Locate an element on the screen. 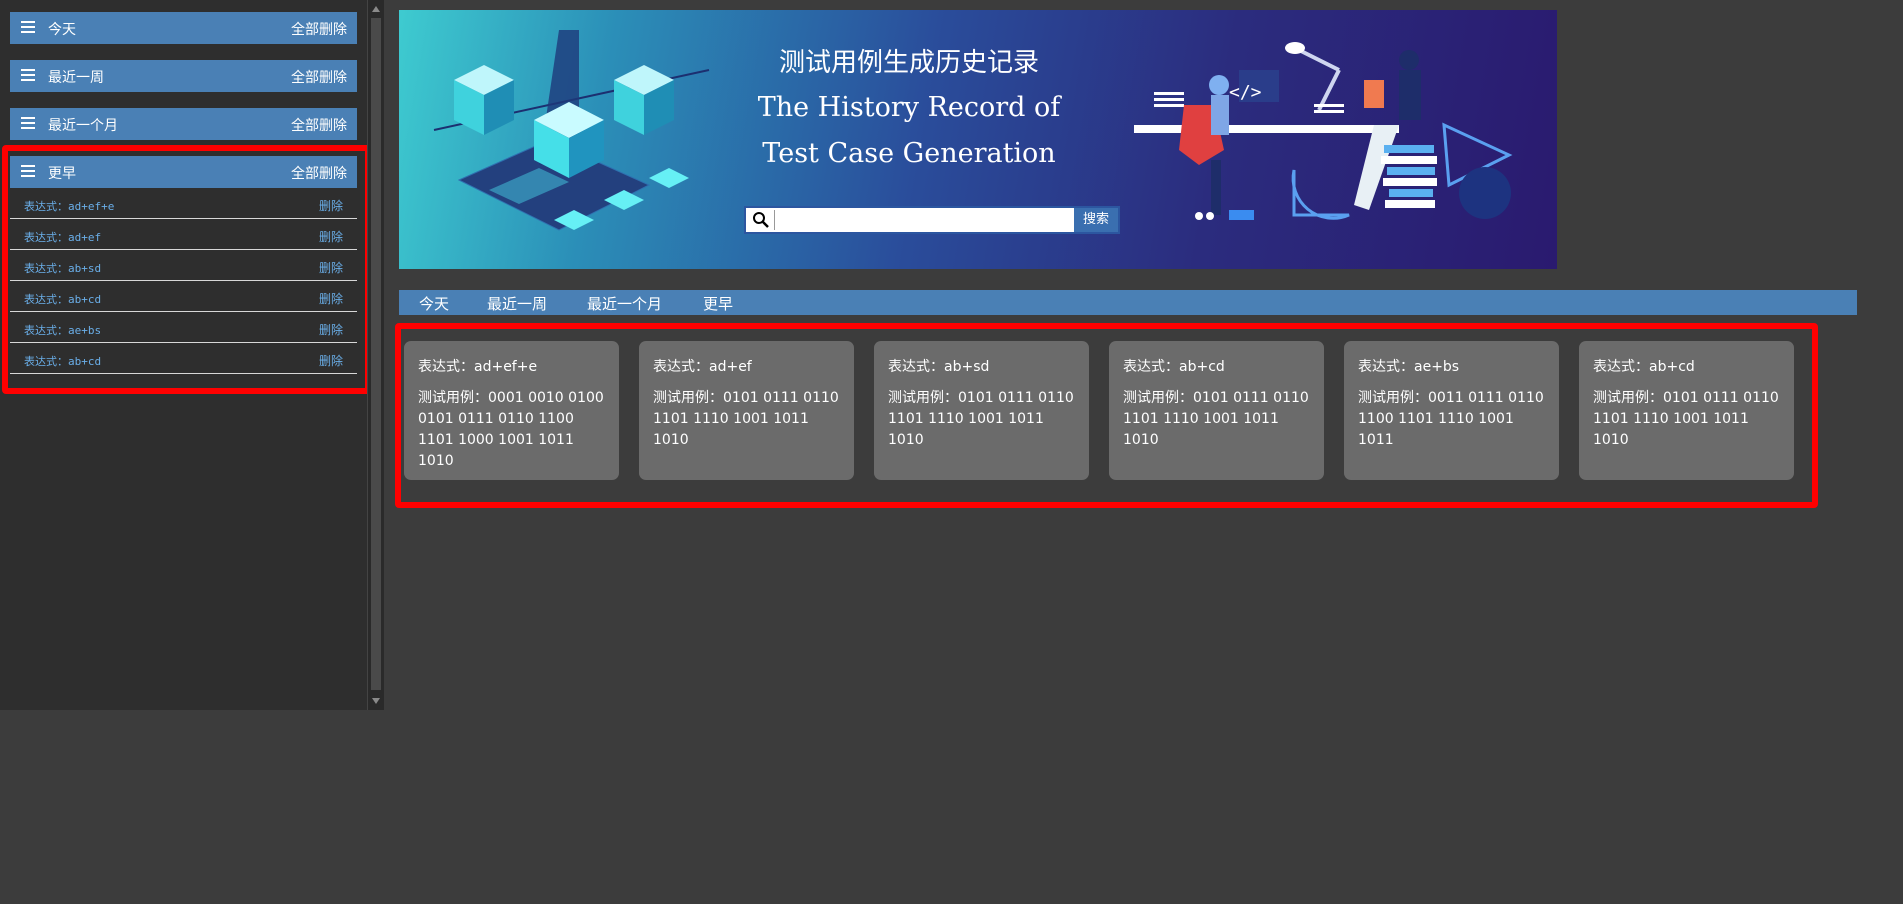 The image size is (1903, 904). group-header-today: 今天 全部删除 is located at coordinates (183, 28).